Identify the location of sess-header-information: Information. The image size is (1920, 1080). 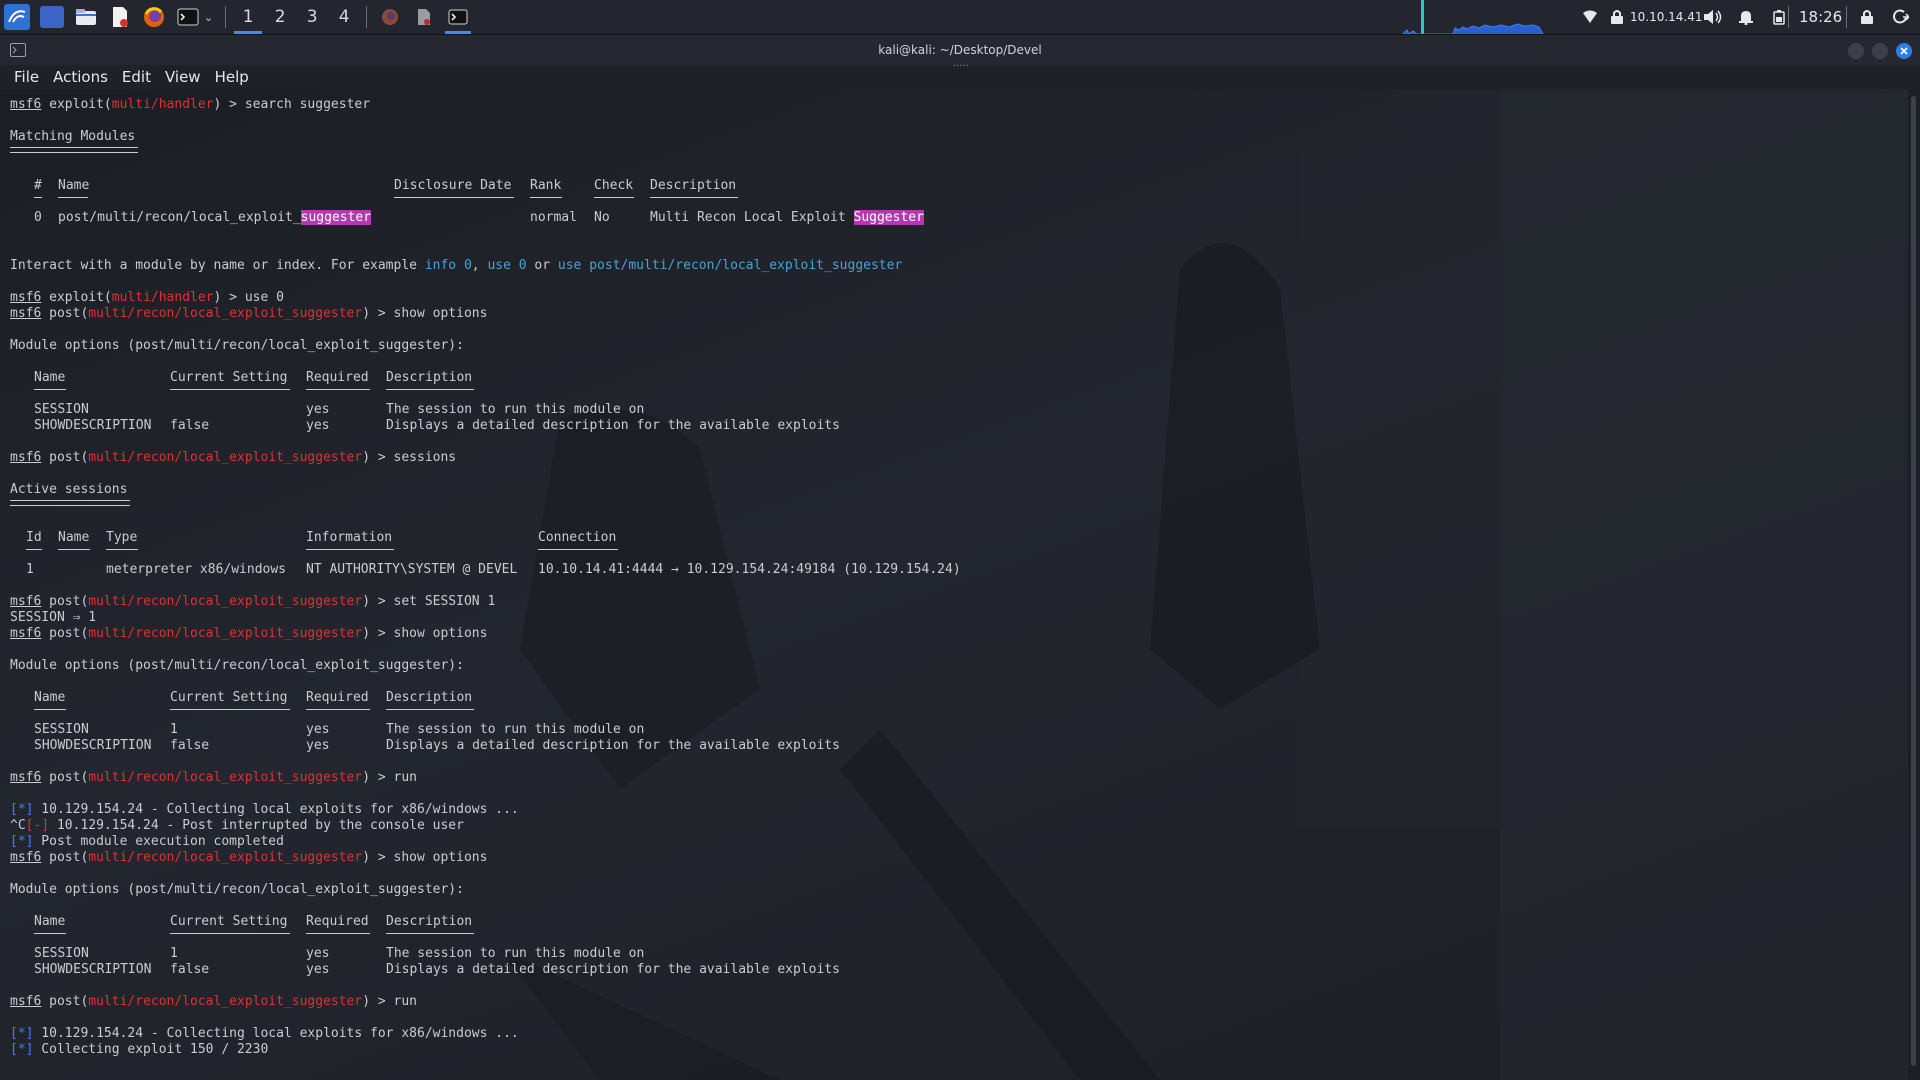
(349, 537).